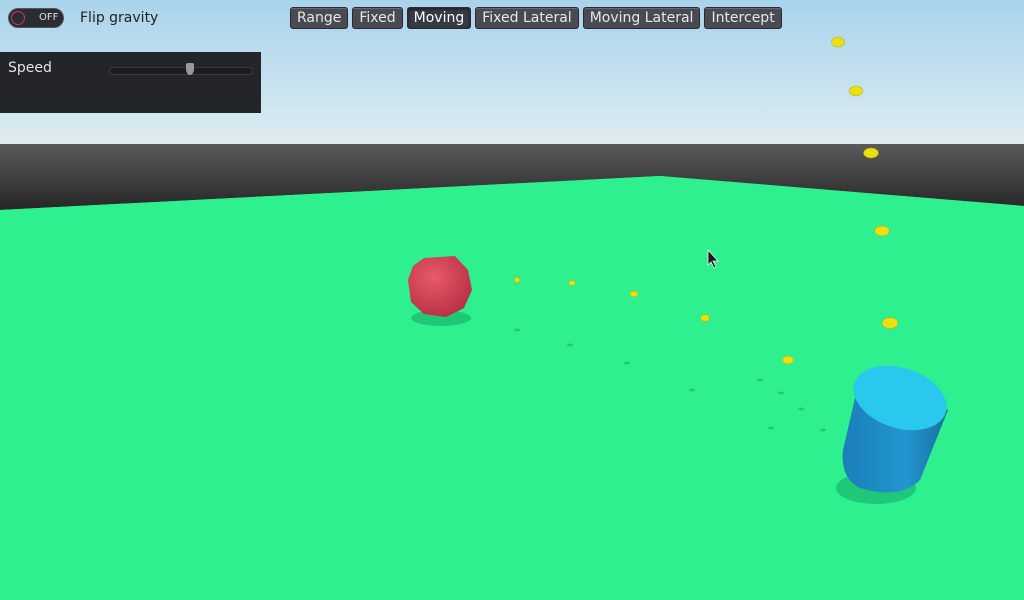 This screenshot has width=1024, height=600. I want to click on flip-gravity-control: OFF Flip gravity, so click(83, 18).